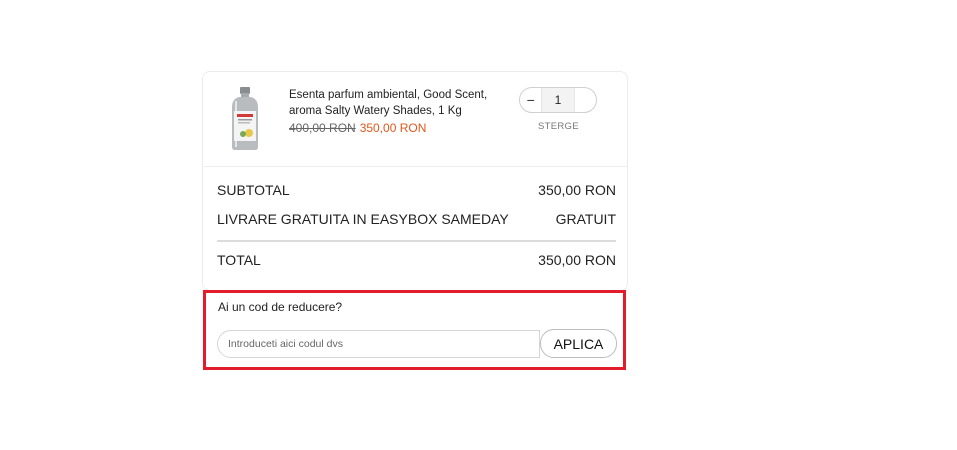 Image resolution: width=957 pixels, height=450 pixels. What do you see at coordinates (578, 343) in the screenshot?
I see `apply-discount-button: APLICA` at bounding box center [578, 343].